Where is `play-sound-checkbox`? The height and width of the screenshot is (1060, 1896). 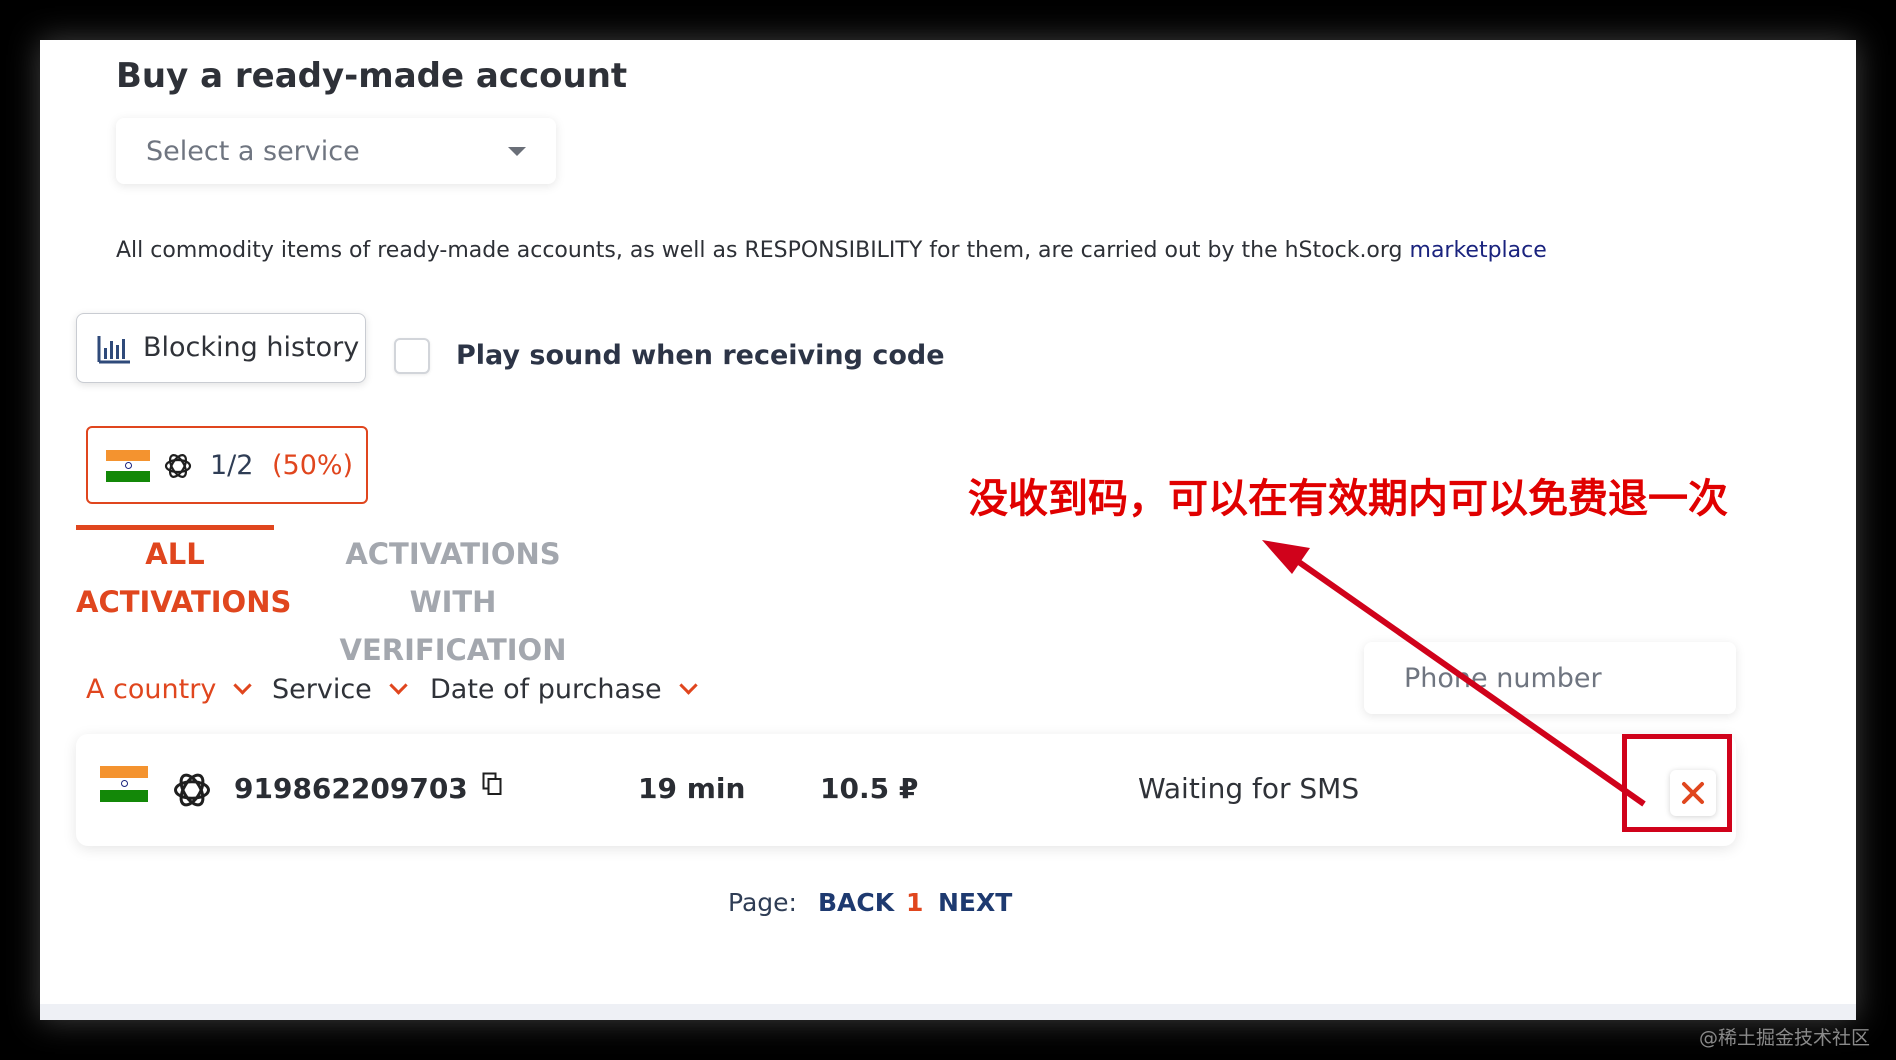 play-sound-checkbox is located at coordinates (412, 356).